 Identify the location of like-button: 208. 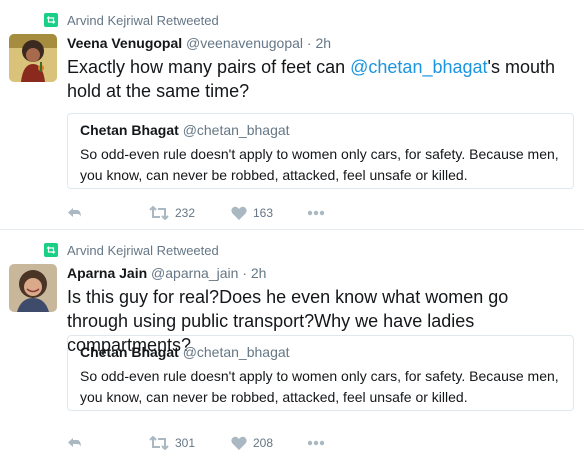
(252, 443).